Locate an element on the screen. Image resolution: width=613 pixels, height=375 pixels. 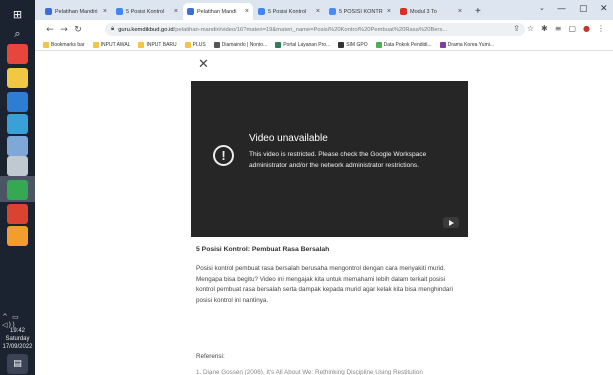
chrome-icon is located at coordinates (17, 54).